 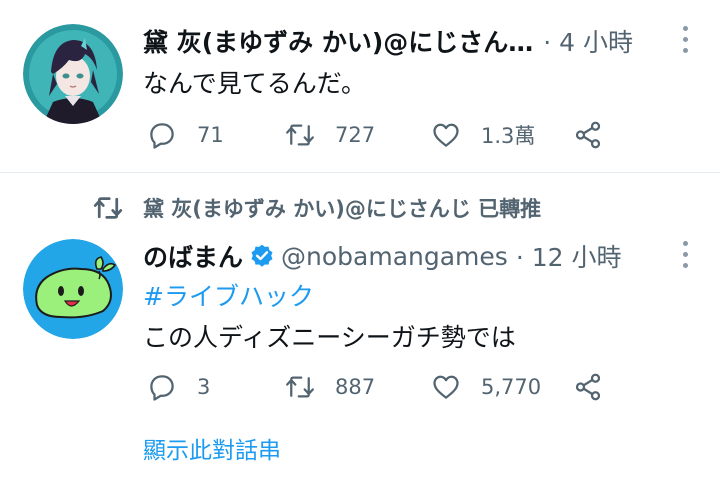 I want to click on show-thread-link: 顯示此對話串, so click(x=212, y=448).